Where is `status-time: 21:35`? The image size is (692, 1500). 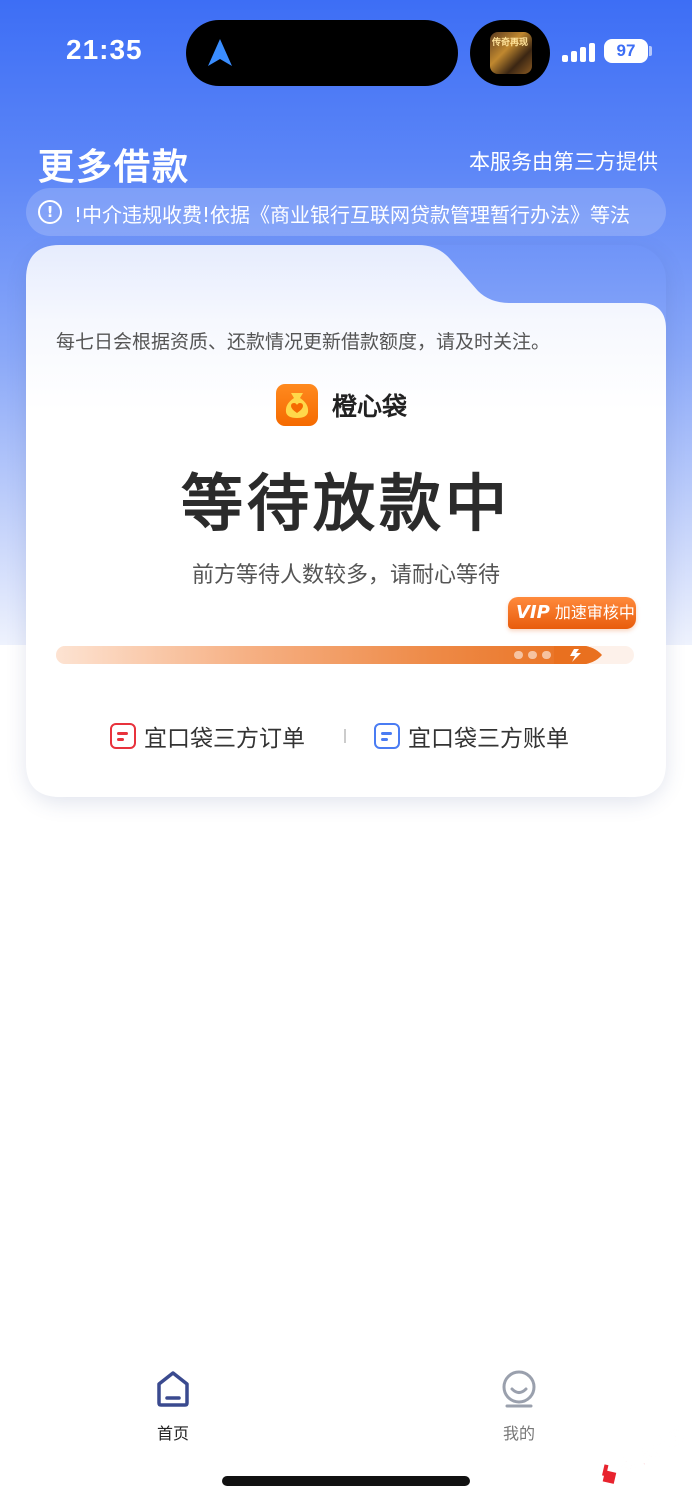
status-time: 21:35 is located at coordinates (104, 49).